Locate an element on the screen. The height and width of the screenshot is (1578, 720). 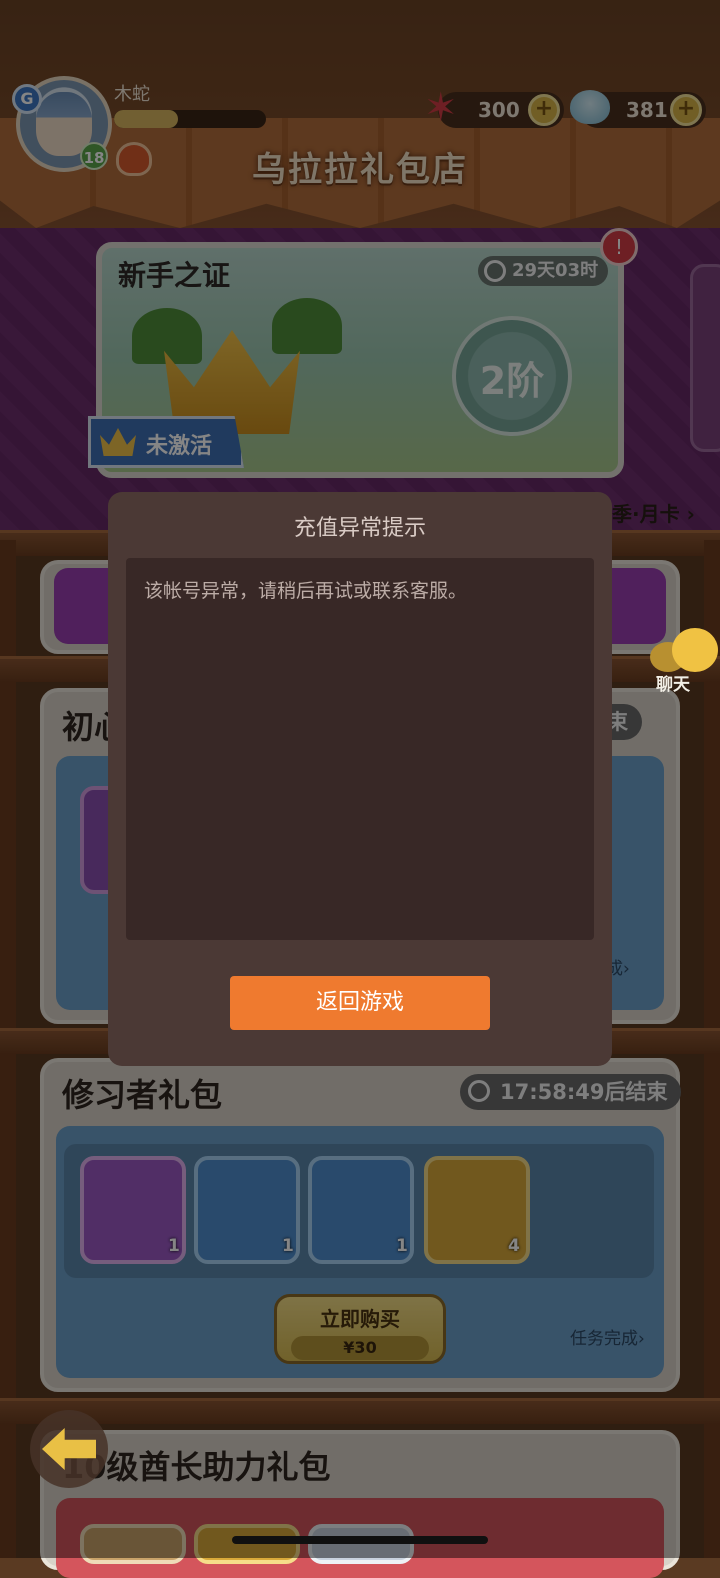
dialog-title: 充值异常提示 is located at coordinates (359, 528).